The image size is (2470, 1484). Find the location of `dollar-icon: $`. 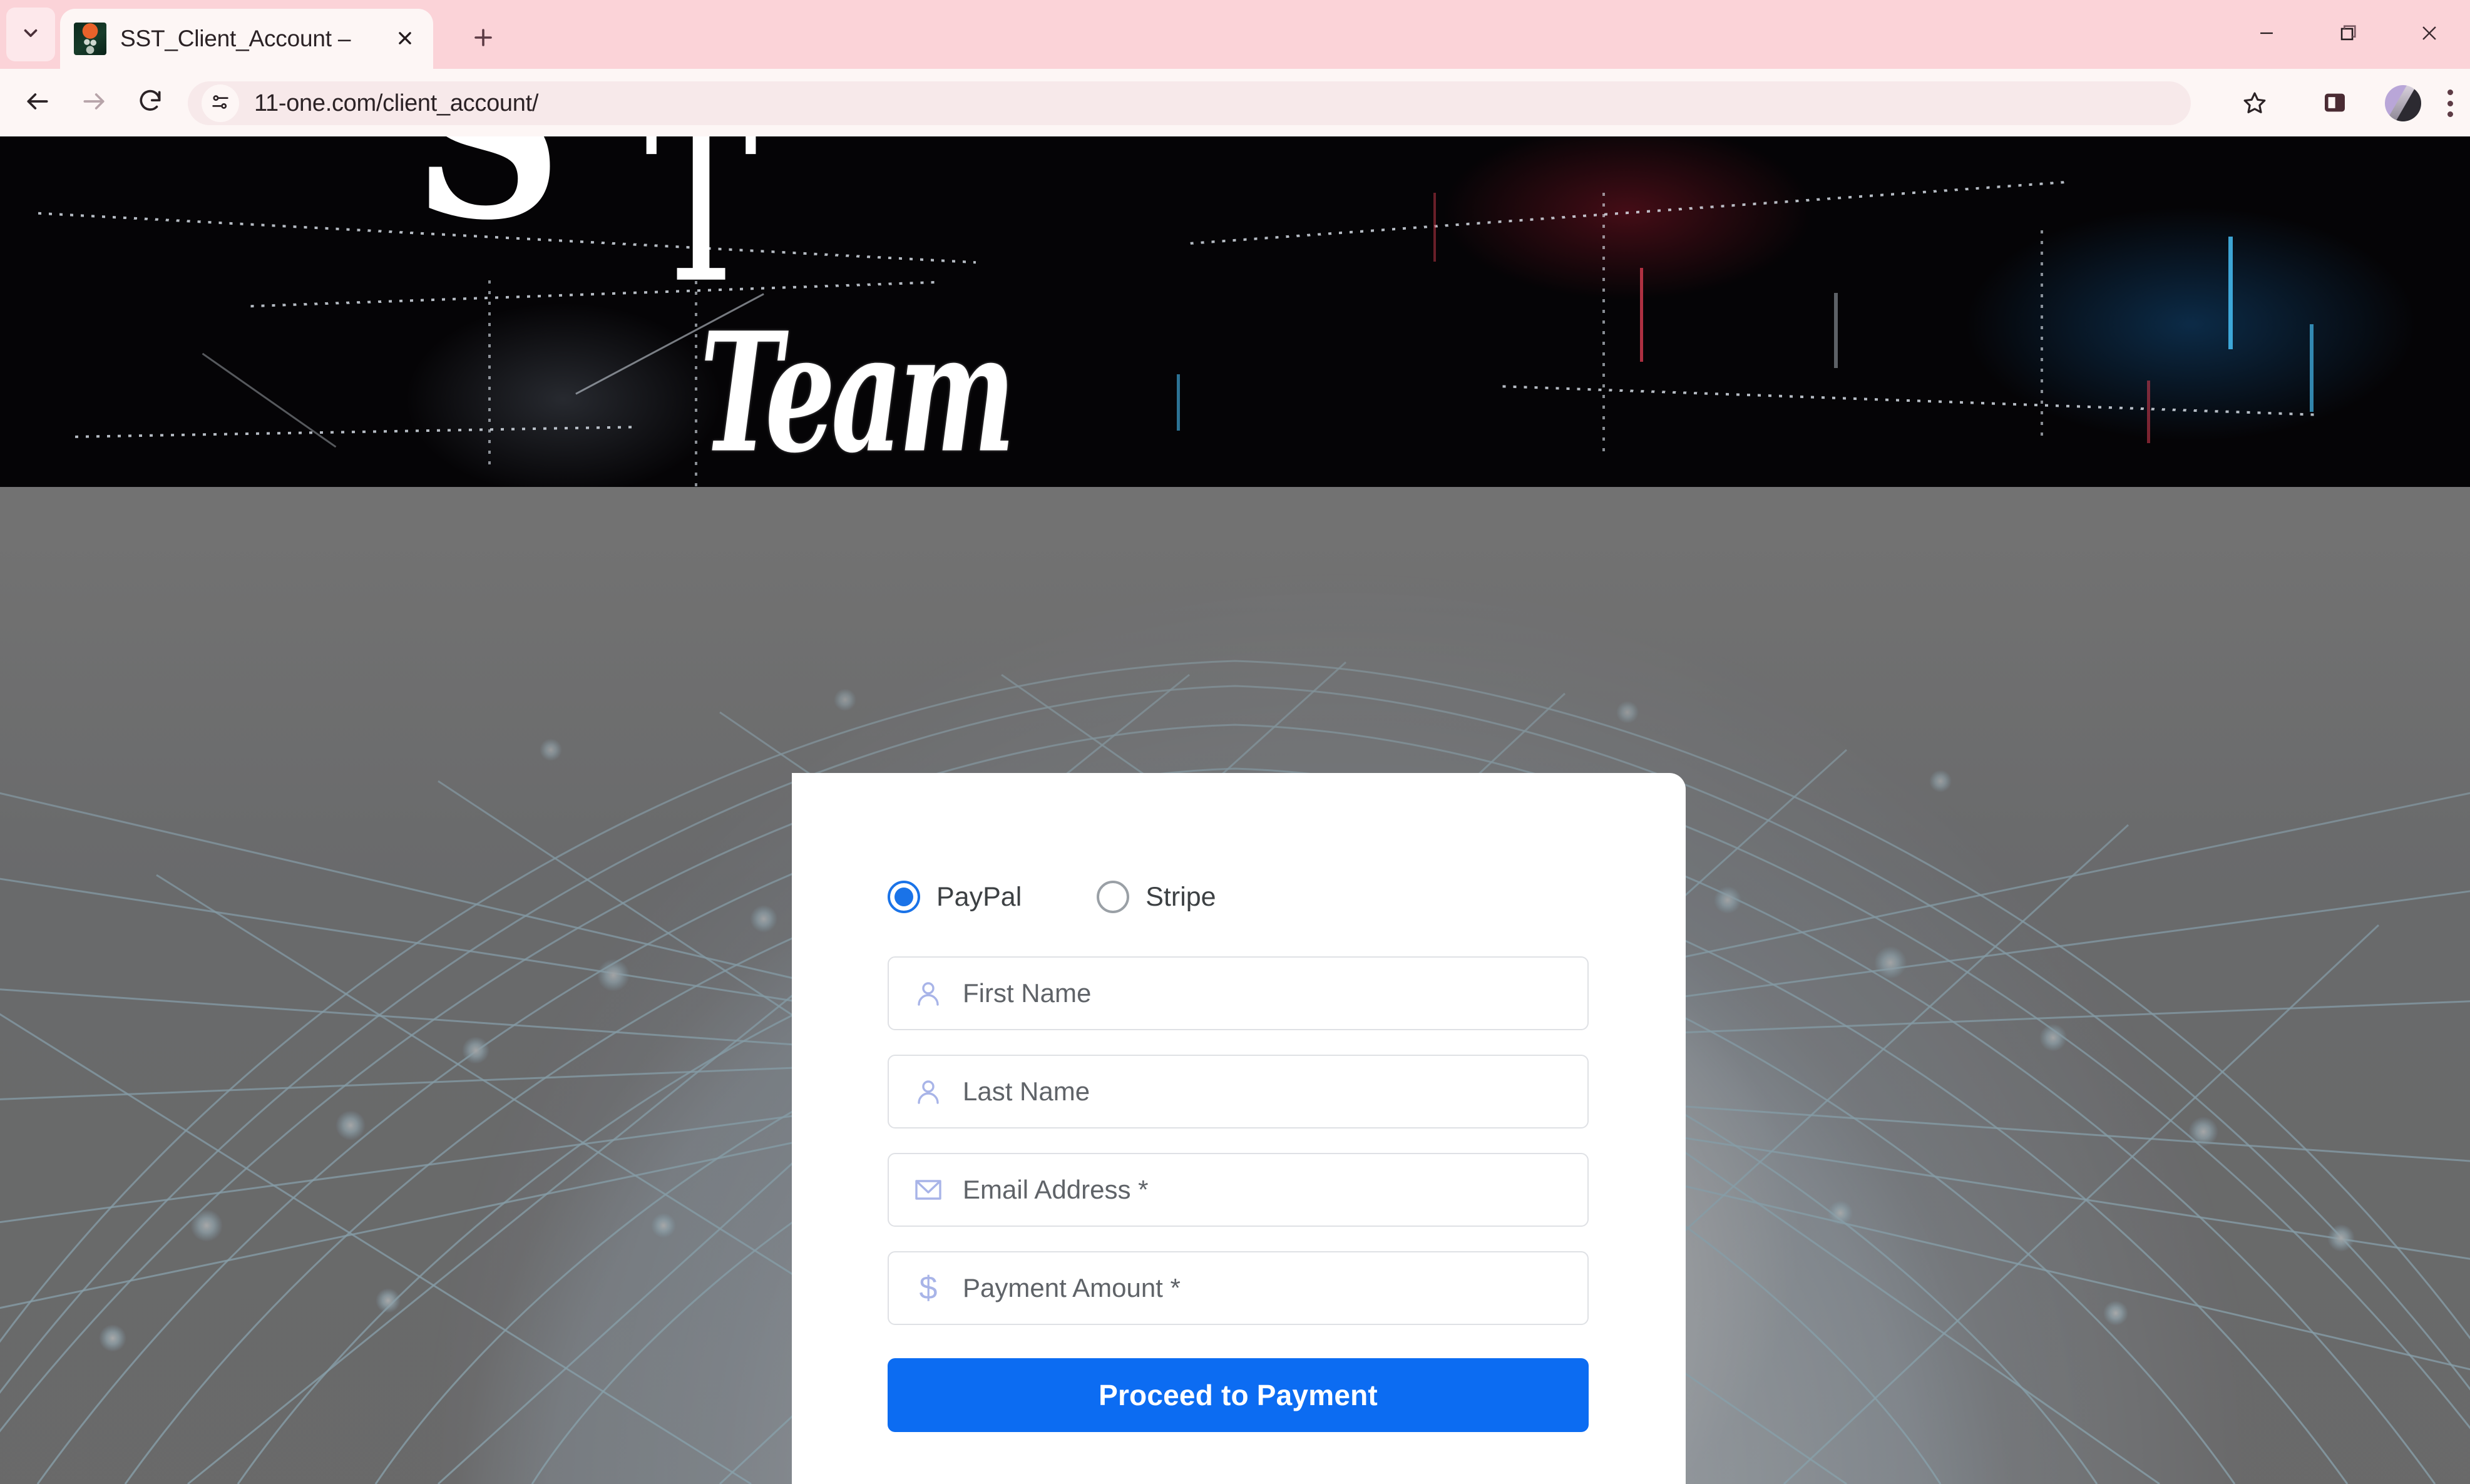

dollar-icon: $ is located at coordinates (928, 1288).